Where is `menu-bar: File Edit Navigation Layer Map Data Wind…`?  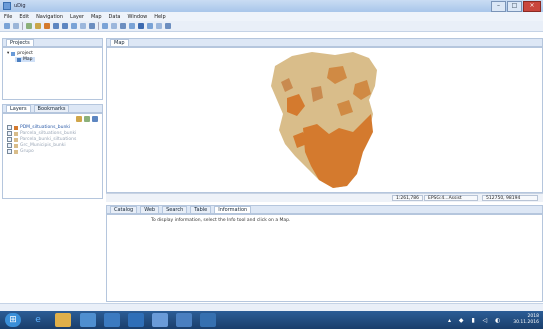 menu-bar: File Edit Navigation Layer Map Data Wind… is located at coordinates (271, 16).